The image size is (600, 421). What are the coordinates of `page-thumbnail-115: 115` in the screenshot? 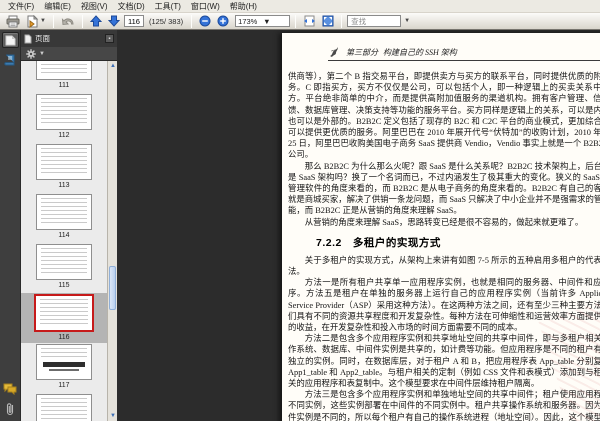 It's located at (64, 268).